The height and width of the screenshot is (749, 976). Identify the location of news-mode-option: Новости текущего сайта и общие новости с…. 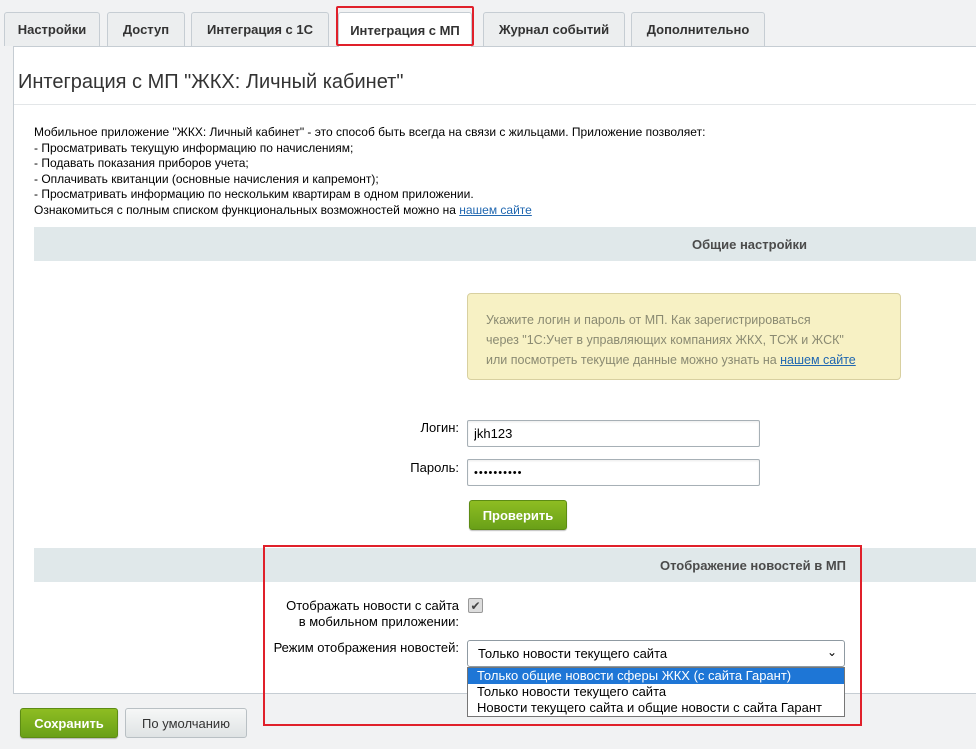
(656, 708).